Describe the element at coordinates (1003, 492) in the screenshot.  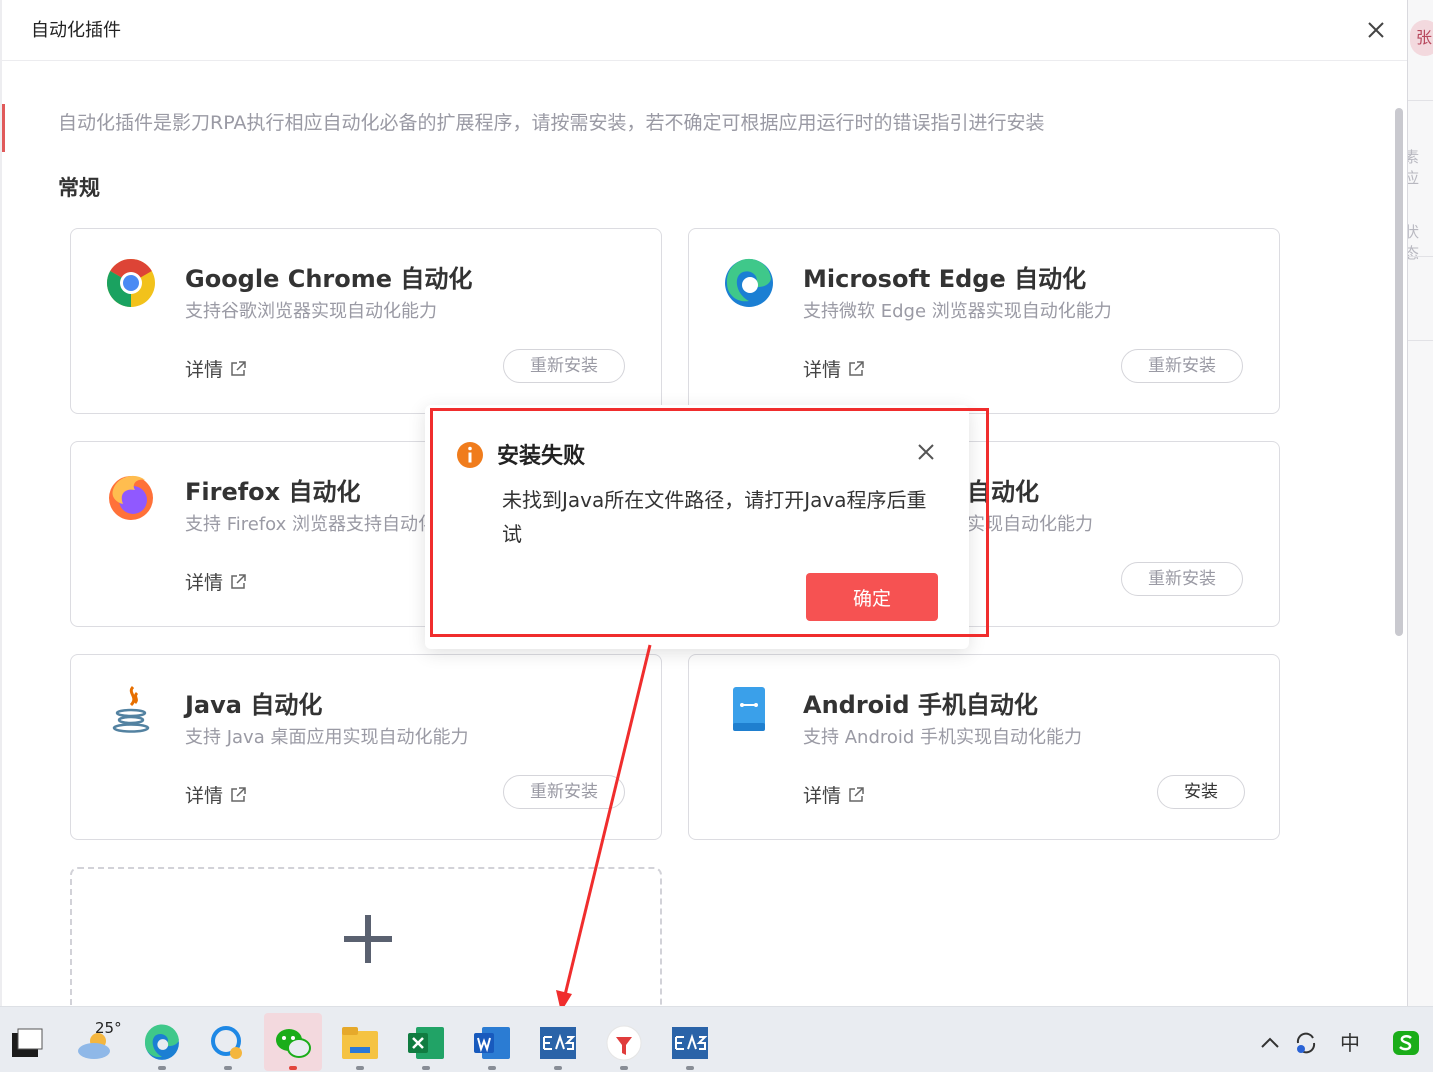
I see `card-title: 自动化` at that location.